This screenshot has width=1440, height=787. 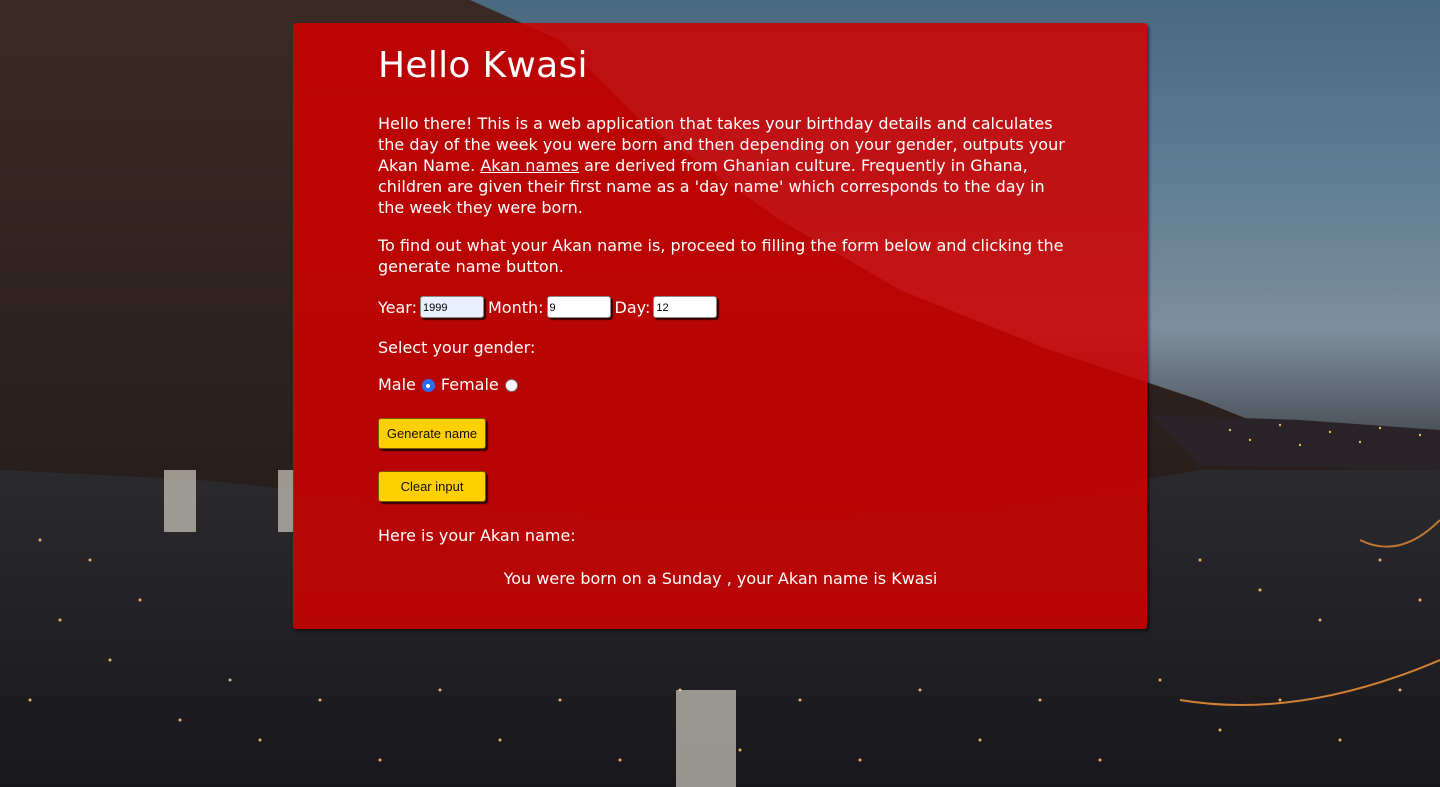 I want to click on male-radio, so click(x=428, y=385).